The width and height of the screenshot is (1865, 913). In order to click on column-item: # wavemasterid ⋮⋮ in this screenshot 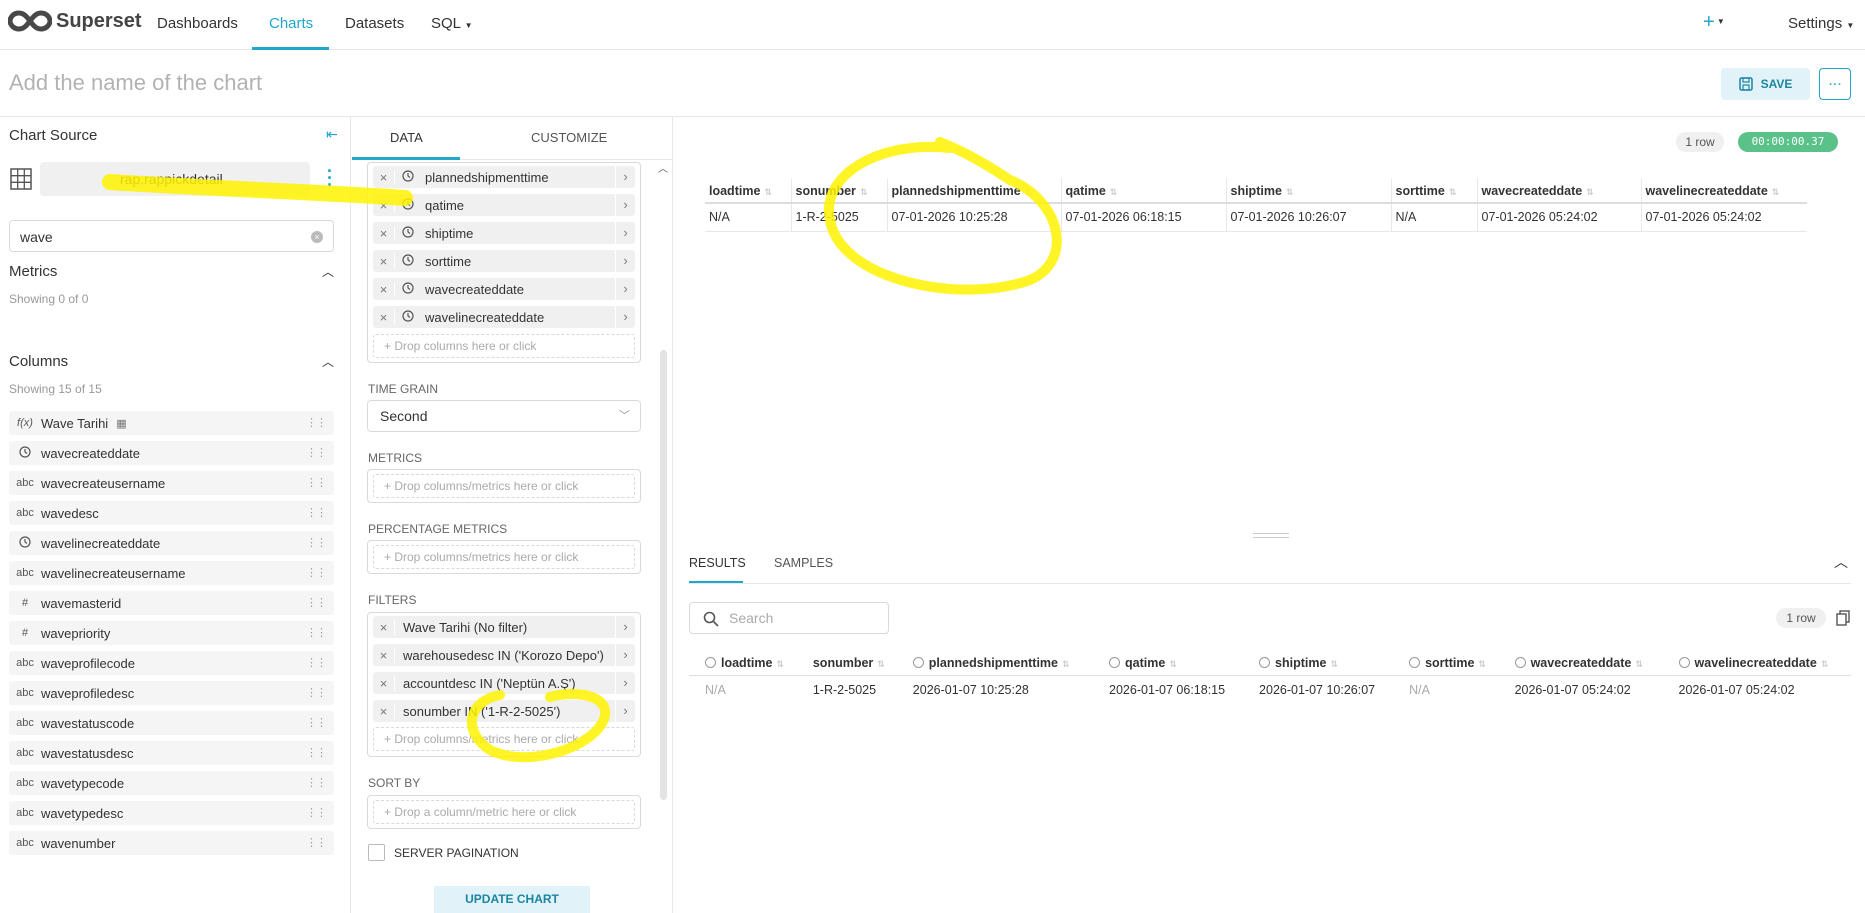, I will do `click(171, 603)`.